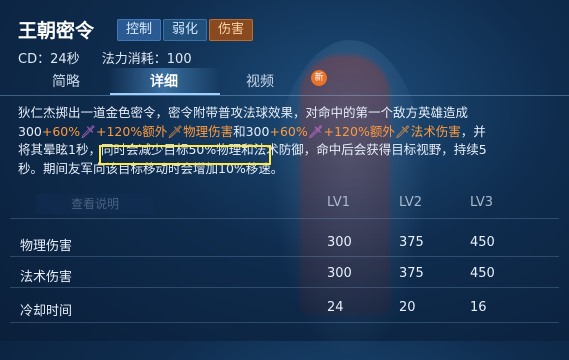 The height and width of the screenshot is (360, 569). Describe the element at coordinates (56, 31) in the screenshot. I see `skill-name: 王朝密令` at that location.